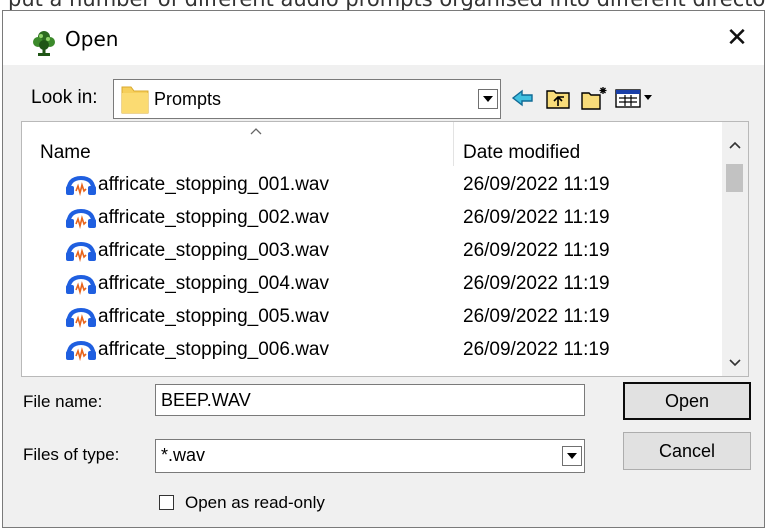  What do you see at coordinates (213, 250) in the screenshot?
I see `file-name: affricate_stopping_003.wav` at bounding box center [213, 250].